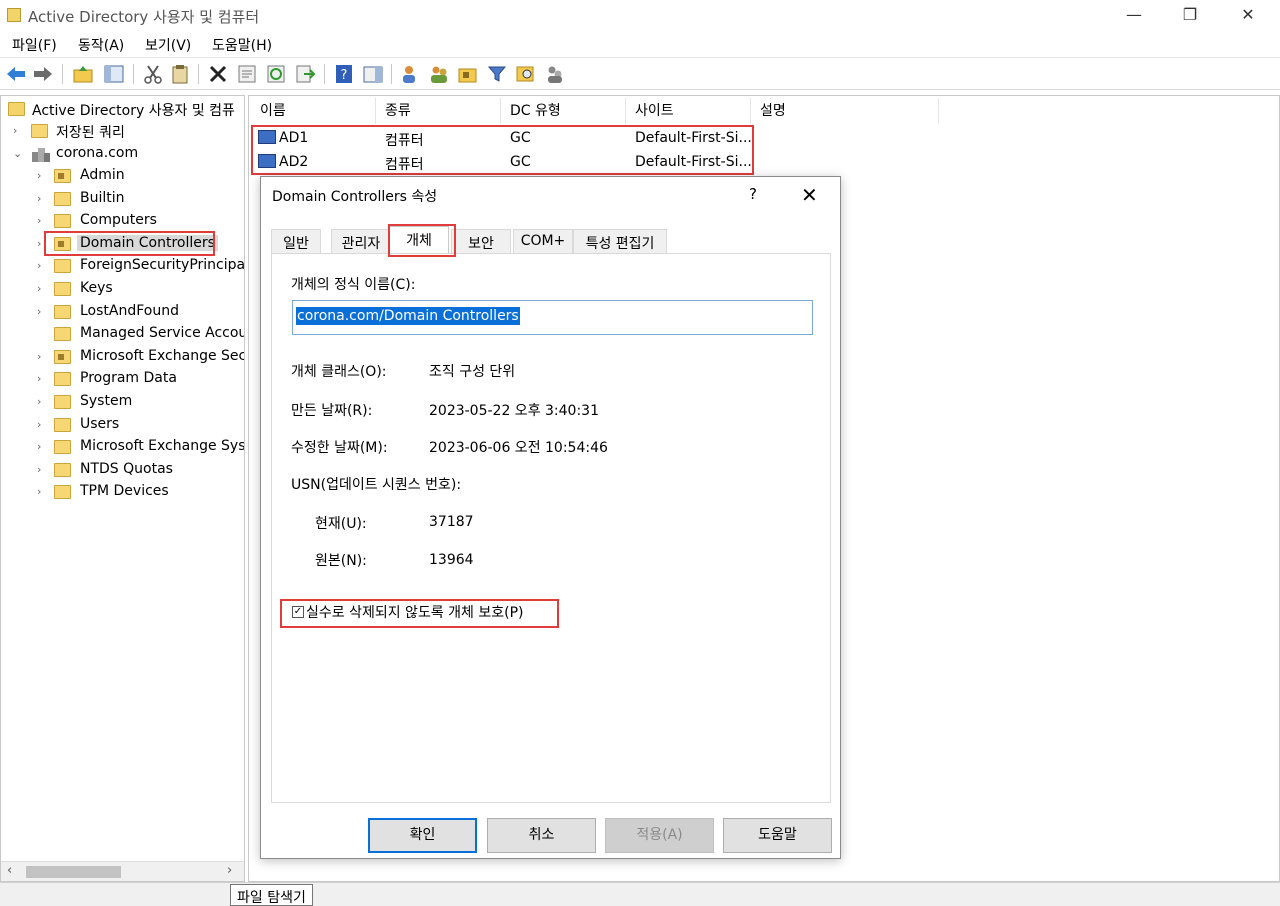  Describe the element at coordinates (659, 835) in the screenshot. I see `apply-button: 적용(A)` at that location.